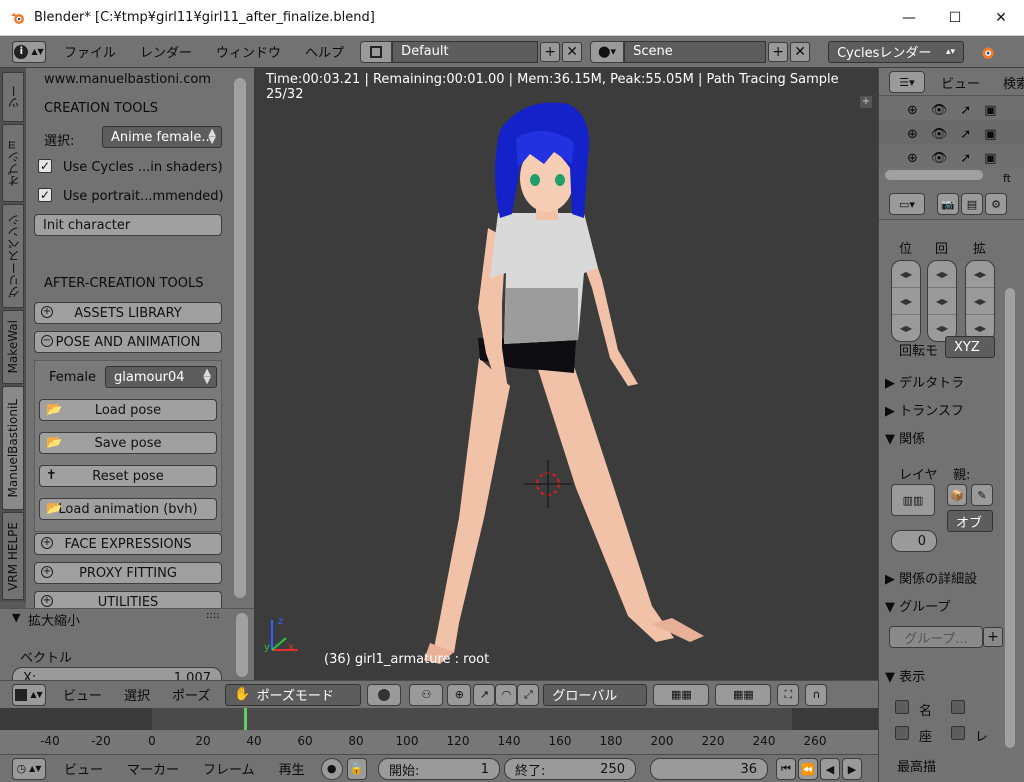 Image resolution: width=1024 pixels, height=782 pixels. Describe the element at coordinates (128, 225) in the screenshot. I see `init-character-button: Init character` at that location.